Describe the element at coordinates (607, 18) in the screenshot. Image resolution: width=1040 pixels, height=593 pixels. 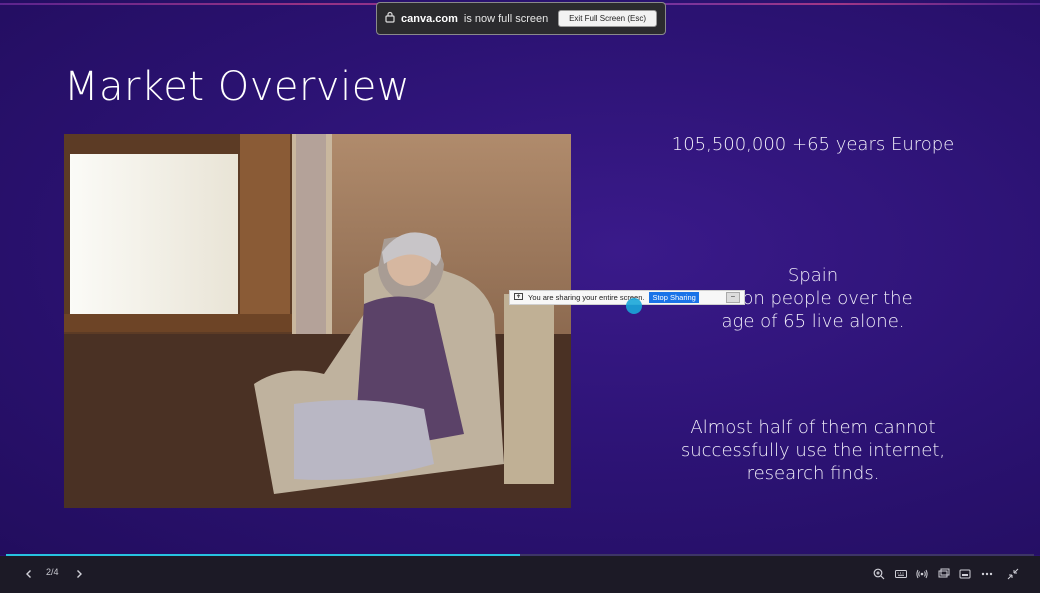
I see `exit-fullscreen-button: Exit Full Screen (Esc)` at that location.